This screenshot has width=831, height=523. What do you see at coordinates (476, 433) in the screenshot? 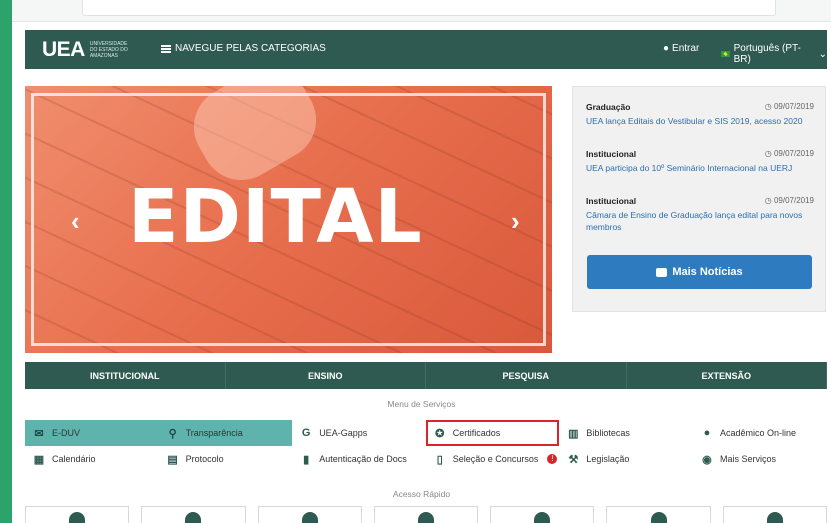
I see `service-label: Certificados` at bounding box center [476, 433].